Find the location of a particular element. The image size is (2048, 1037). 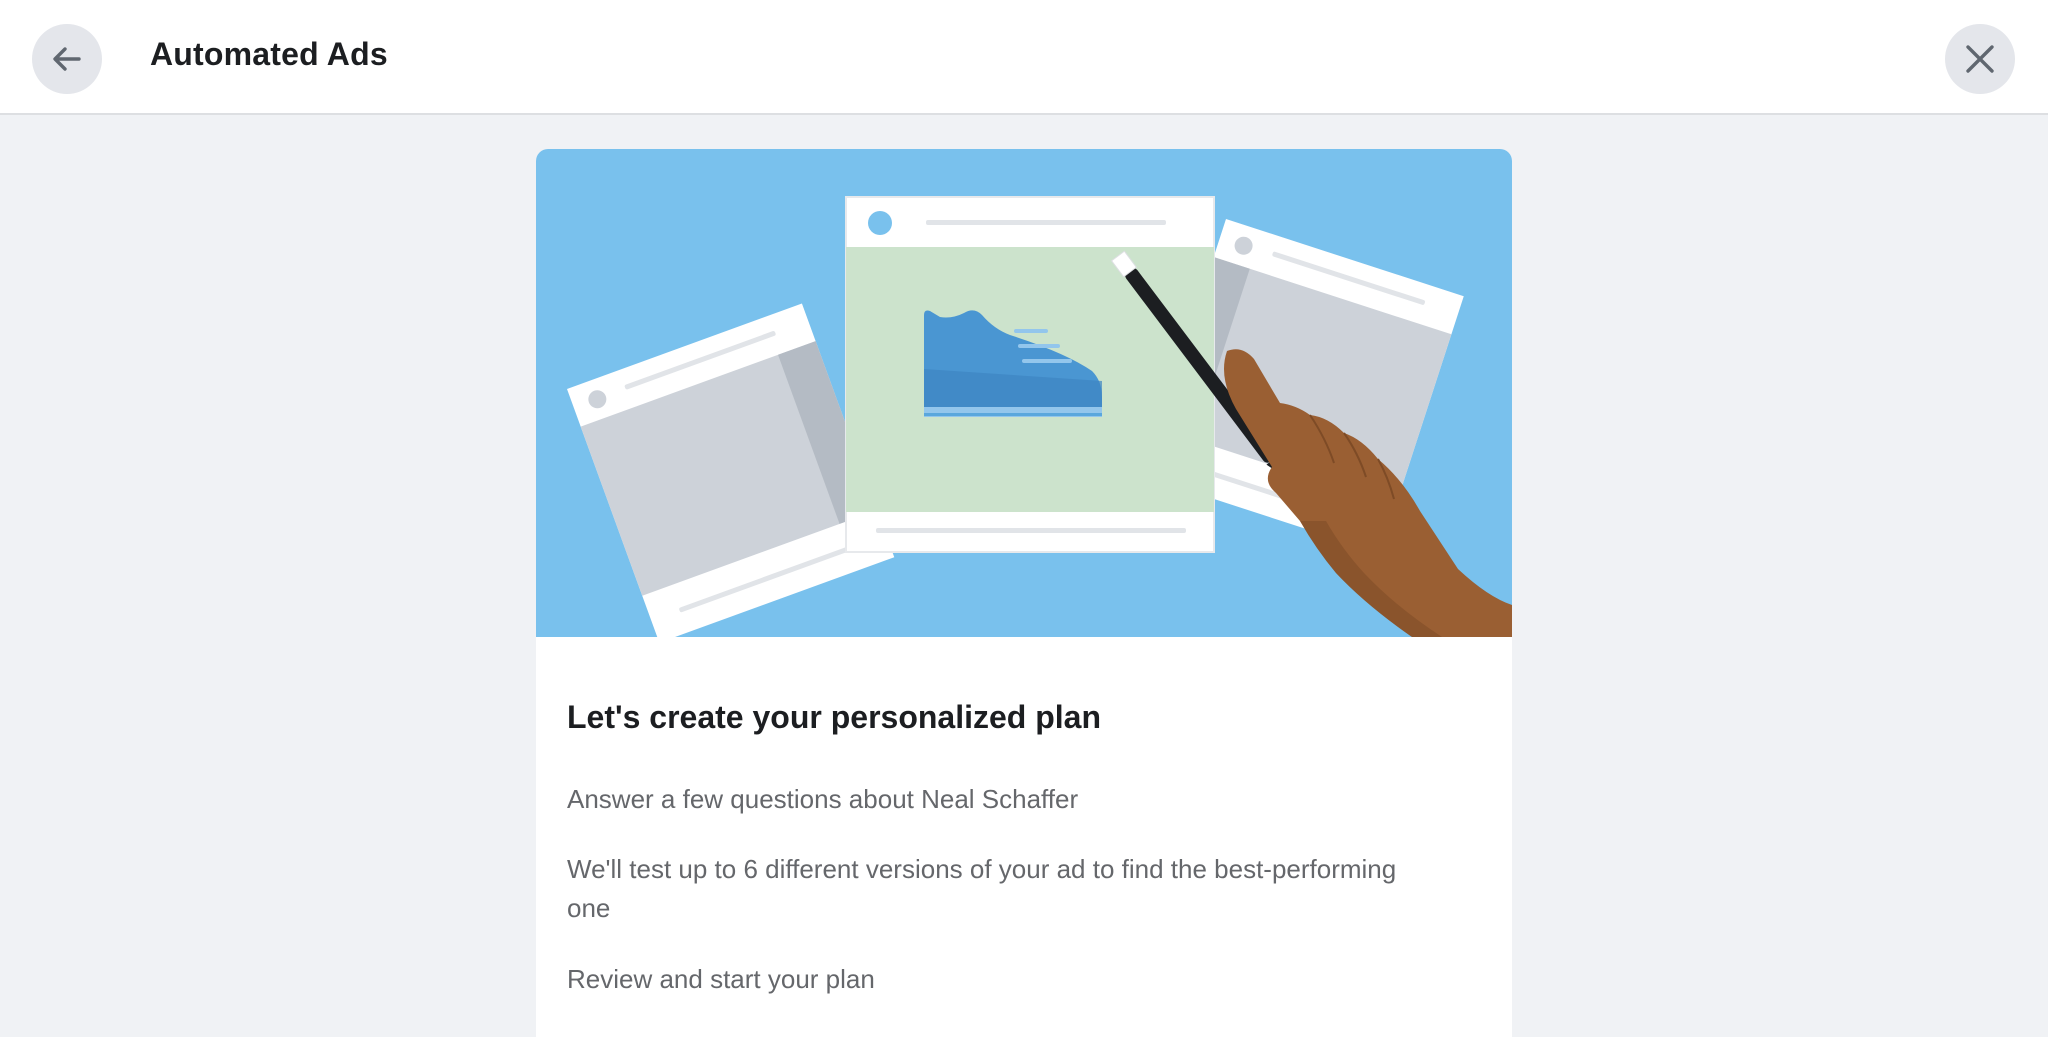

back-button is located at coordinates (67, 59).